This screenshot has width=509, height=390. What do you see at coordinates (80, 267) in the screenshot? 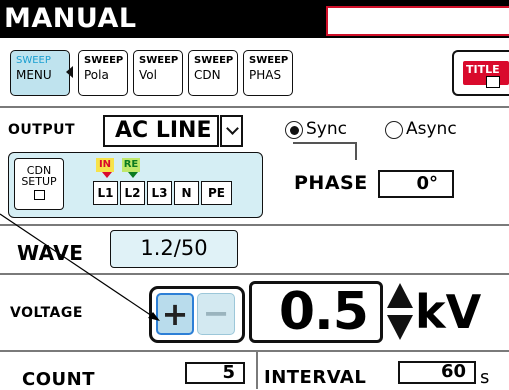
I see `cursor-pointer-icon` at bounding box center [80, 267].